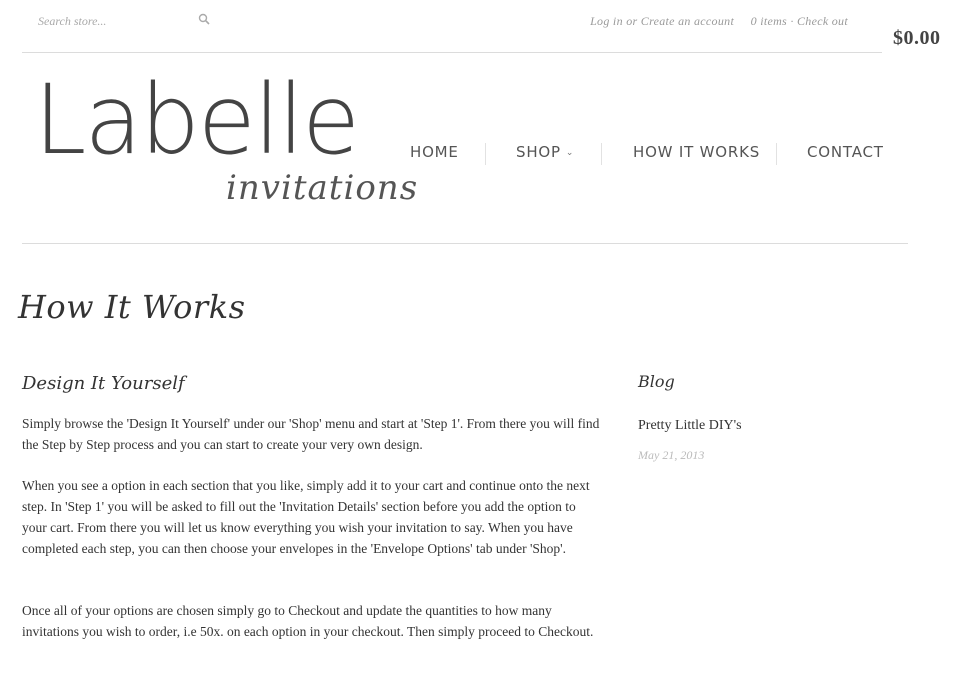 This screenshot has width=956, height=683. Describe the element at coordinates (656, 381) in the screenshot. I see `sidebar-title: Blog` at that location.